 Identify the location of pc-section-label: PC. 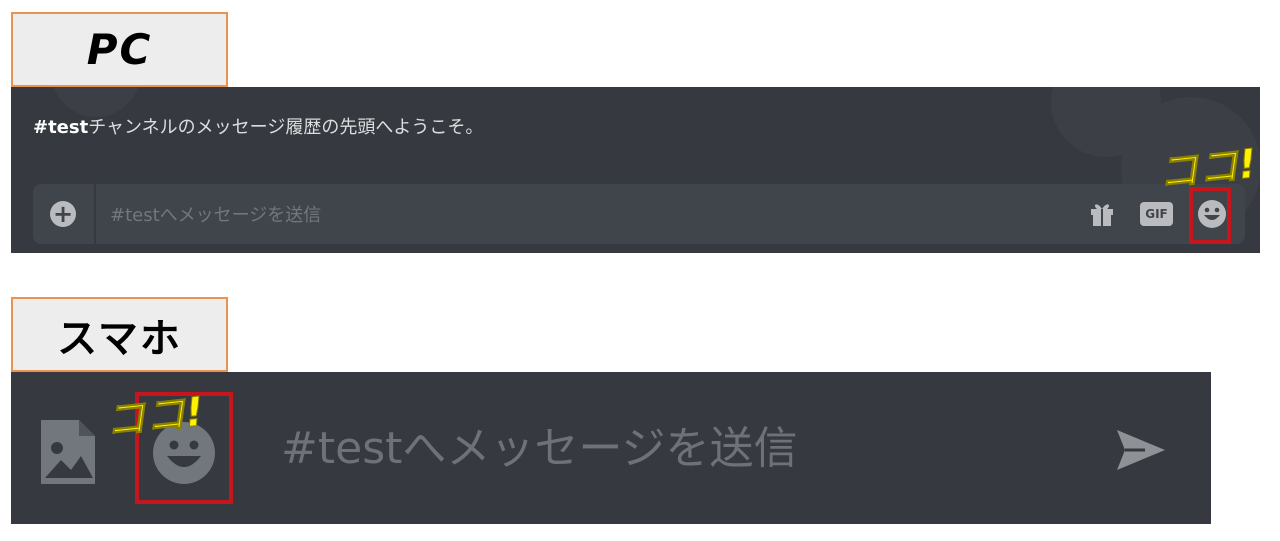
(119, 49).